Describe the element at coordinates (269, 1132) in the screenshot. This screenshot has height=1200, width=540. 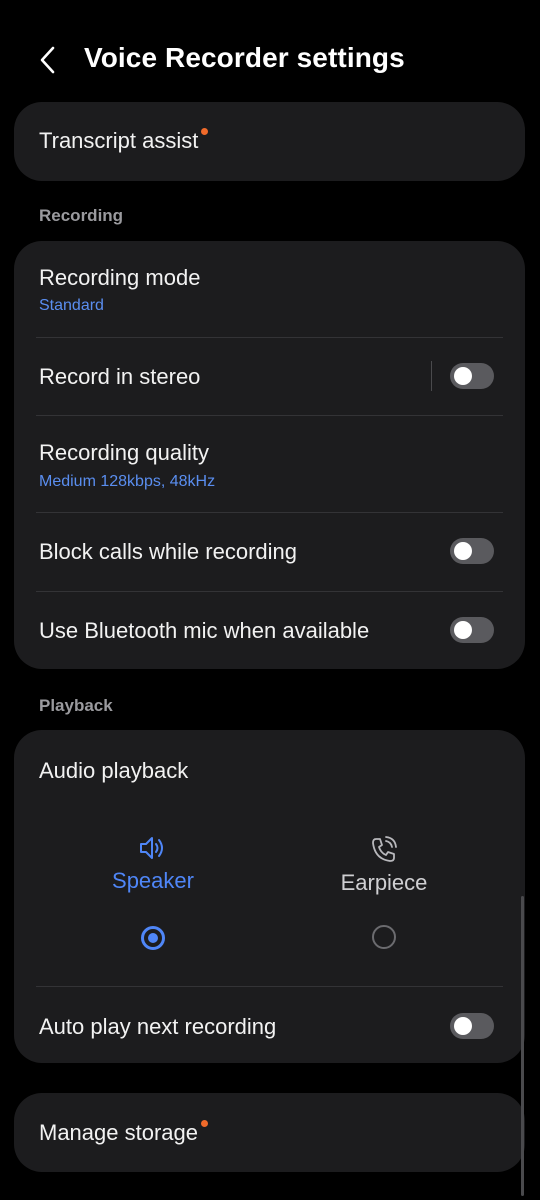
I see `manage-storage-card: Manage storage` at that location.